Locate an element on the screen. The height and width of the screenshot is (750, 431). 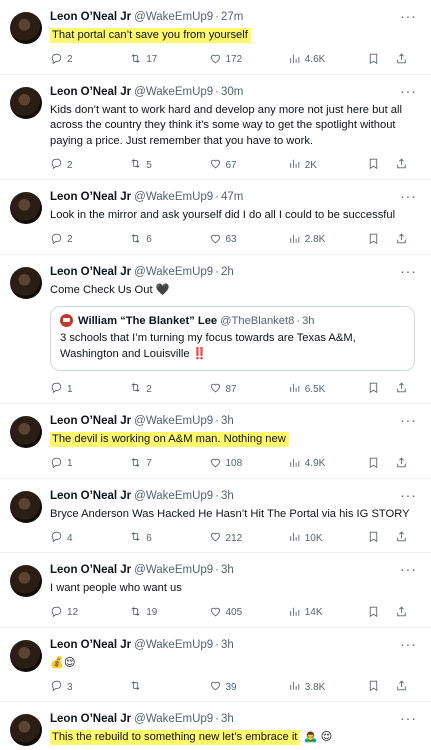
views-button: 3.8K is located at coordinates (314, 687).